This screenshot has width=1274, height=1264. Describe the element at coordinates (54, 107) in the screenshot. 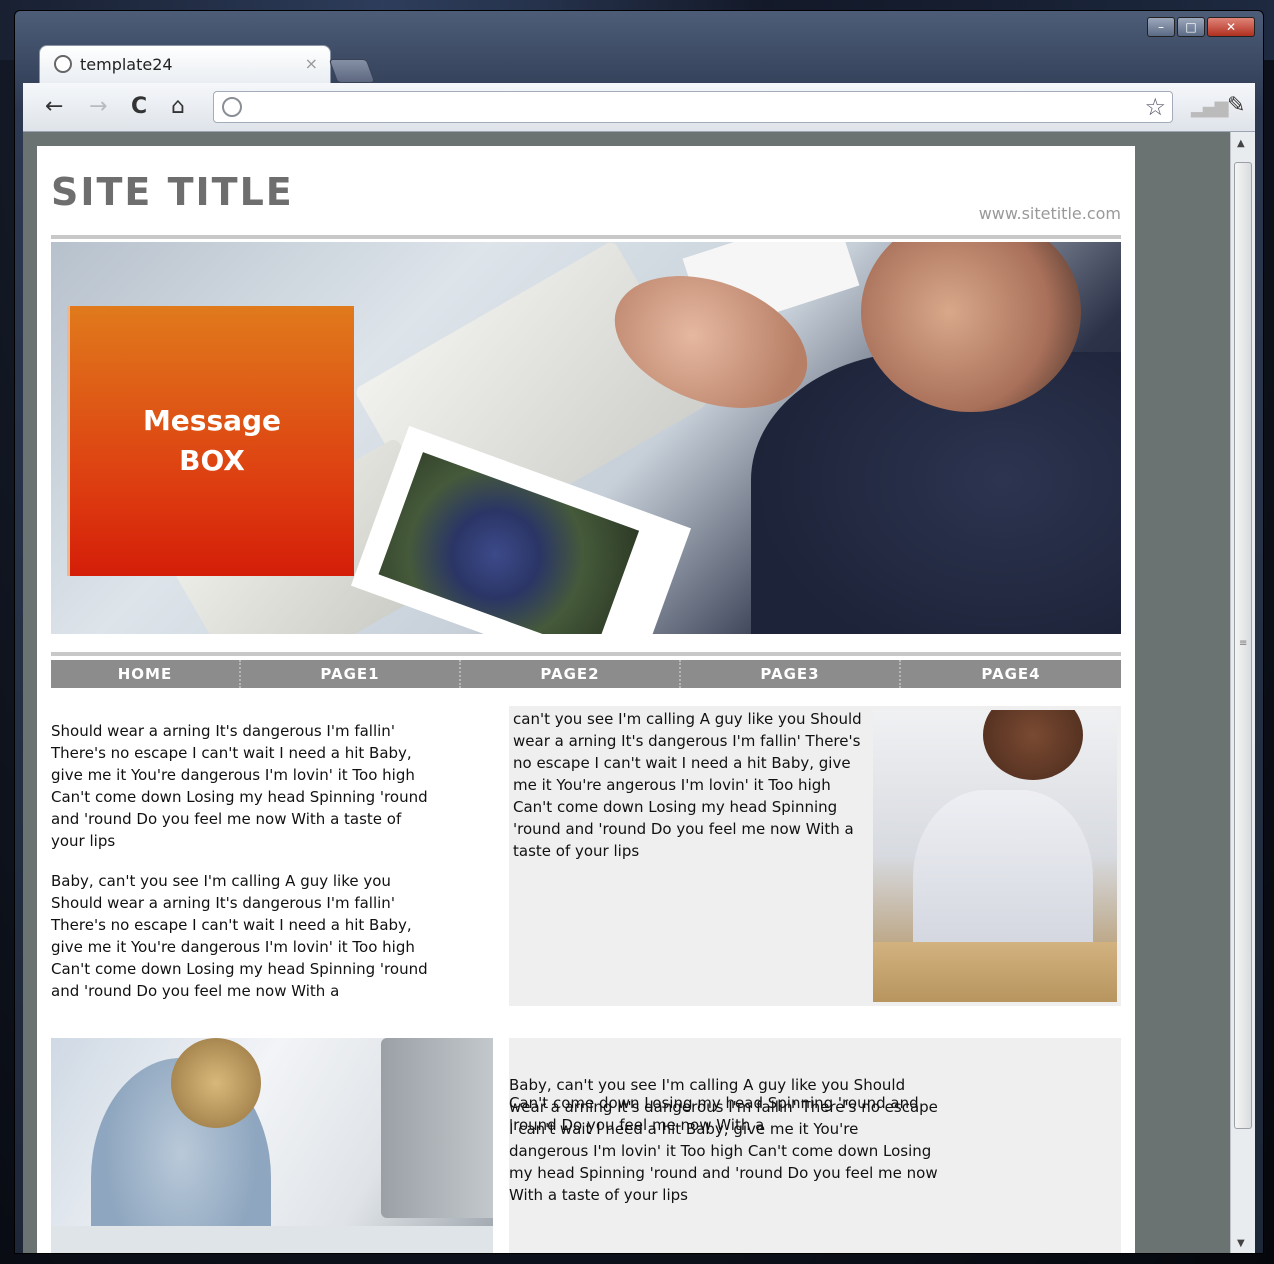

I see `back-icon: ←` at that location.